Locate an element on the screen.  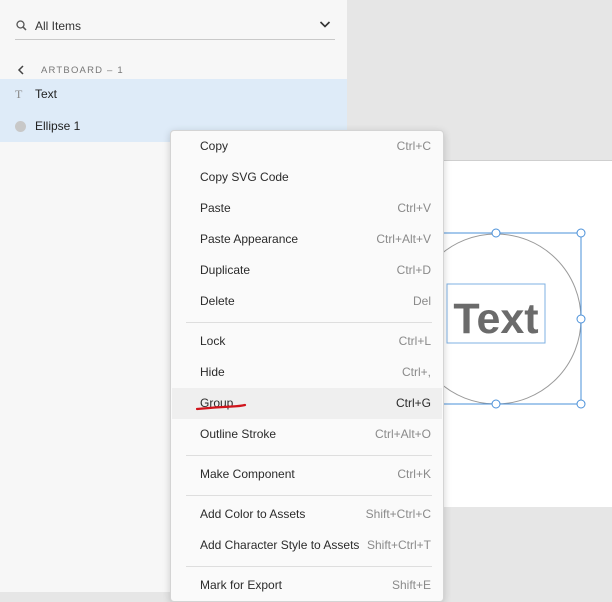
menu-label: Delete is located at coordinates (217, 301).